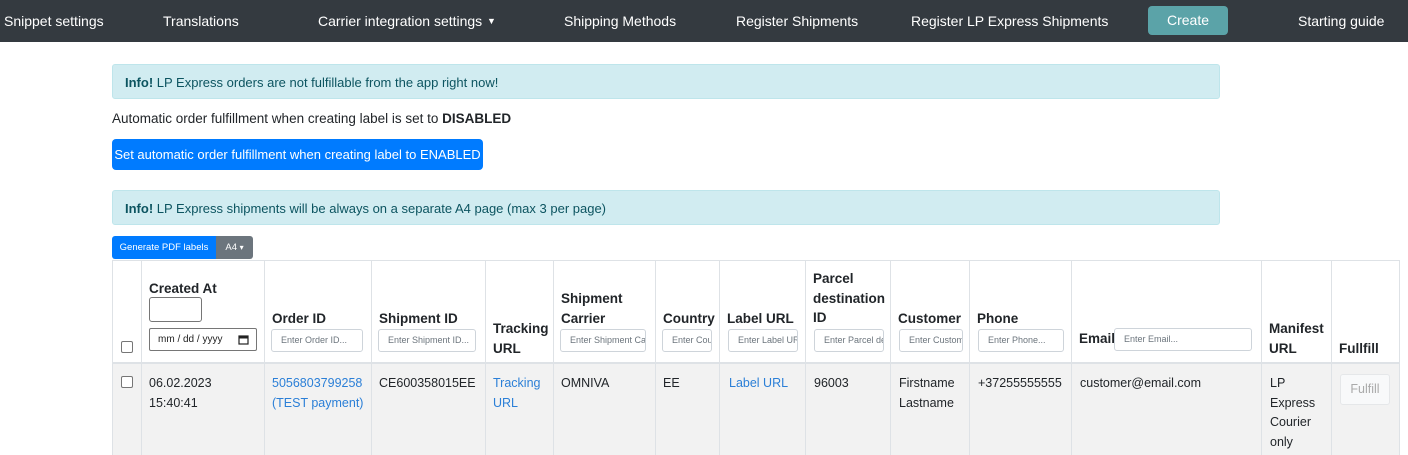  I want to click on header-fulfill-label: Fullfill, so click(1359, 348).